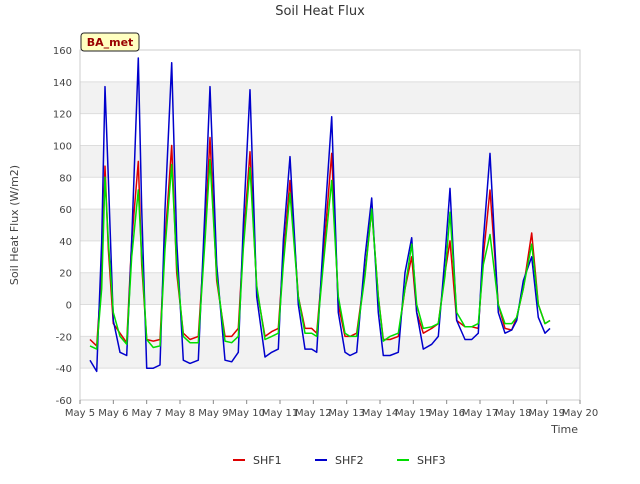 This screenshot has width=640, height=484. What do you see at coordinates (64, 337) in the screenshot?
I see `y-tick-label: -20` at bounding box center [64, 337].